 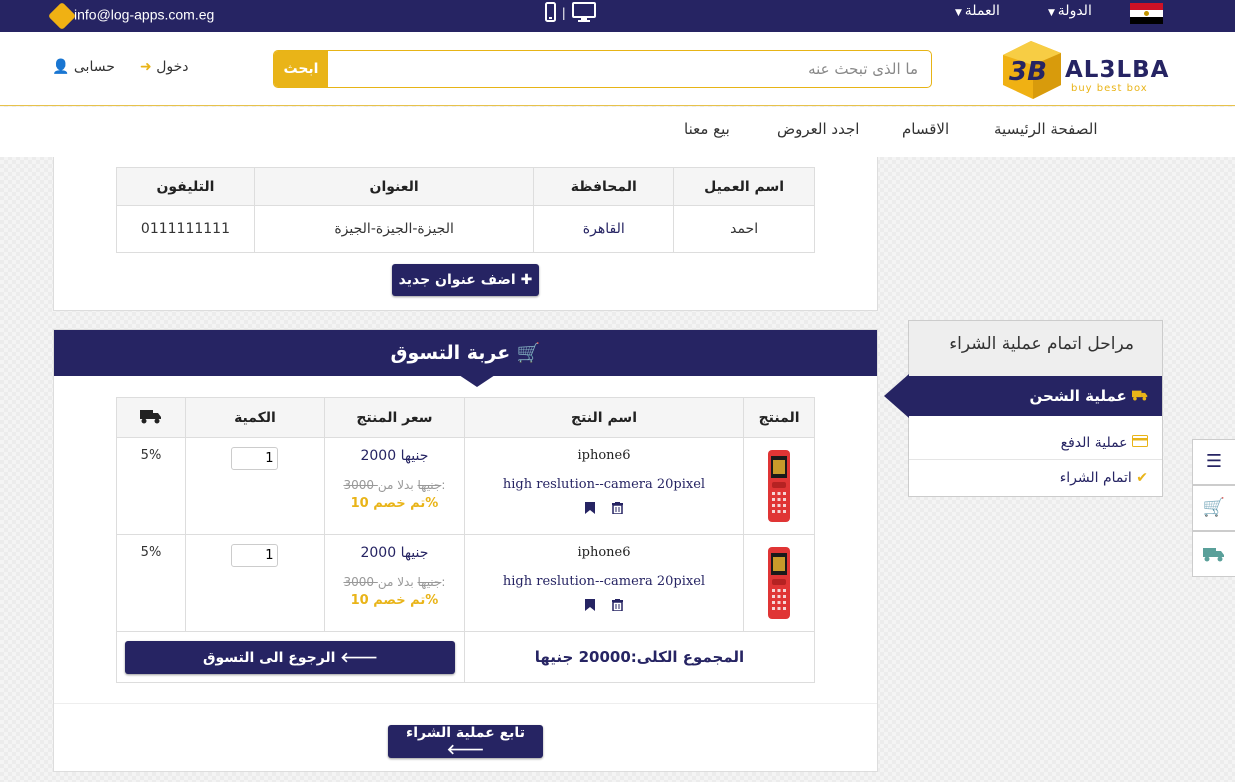 What do you see at coordinates (185, 186) in the screenshot?
I see `header-phone: التليفون` at bounding box center [185, 186].